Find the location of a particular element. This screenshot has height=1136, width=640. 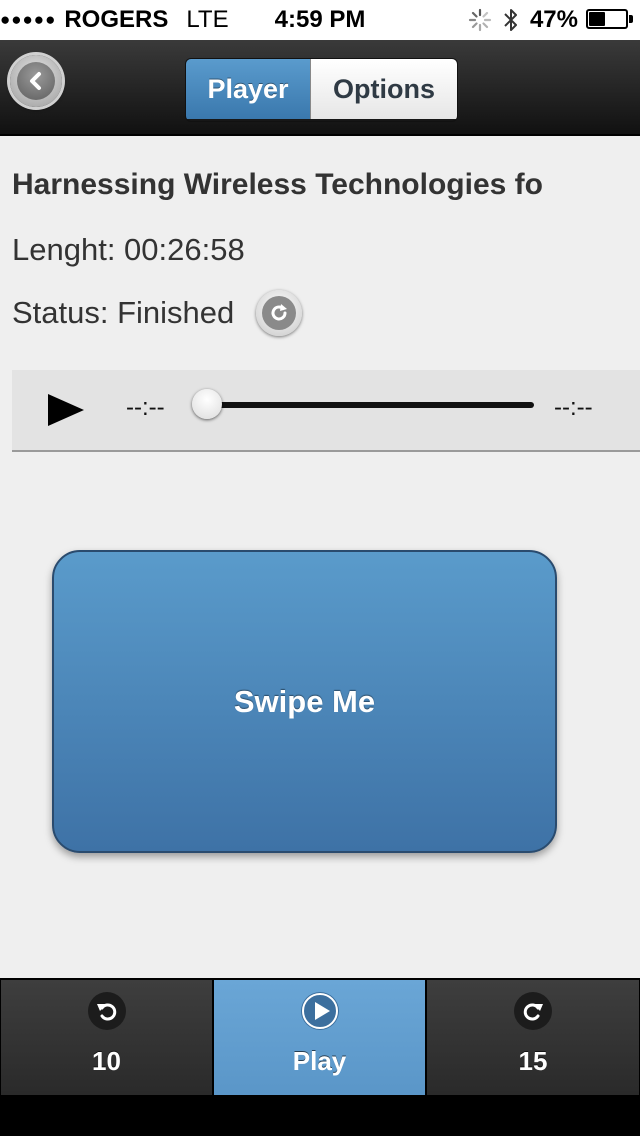

battery-fill is located at coordinates (597, 19).